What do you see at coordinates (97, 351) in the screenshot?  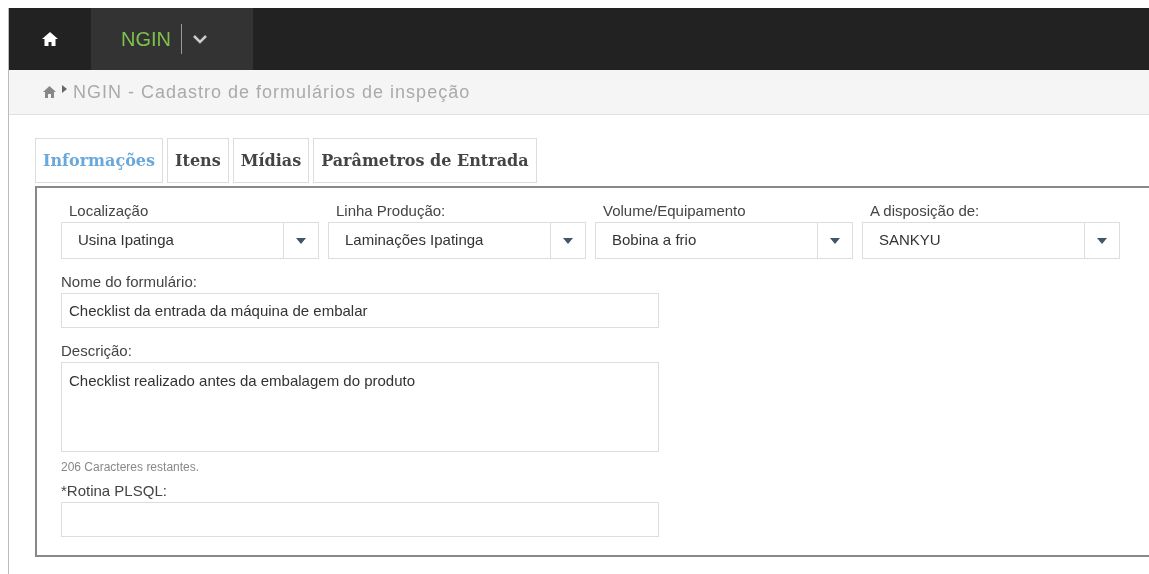 I see `field-label: Descrição:` at bounding box center [97, 351].